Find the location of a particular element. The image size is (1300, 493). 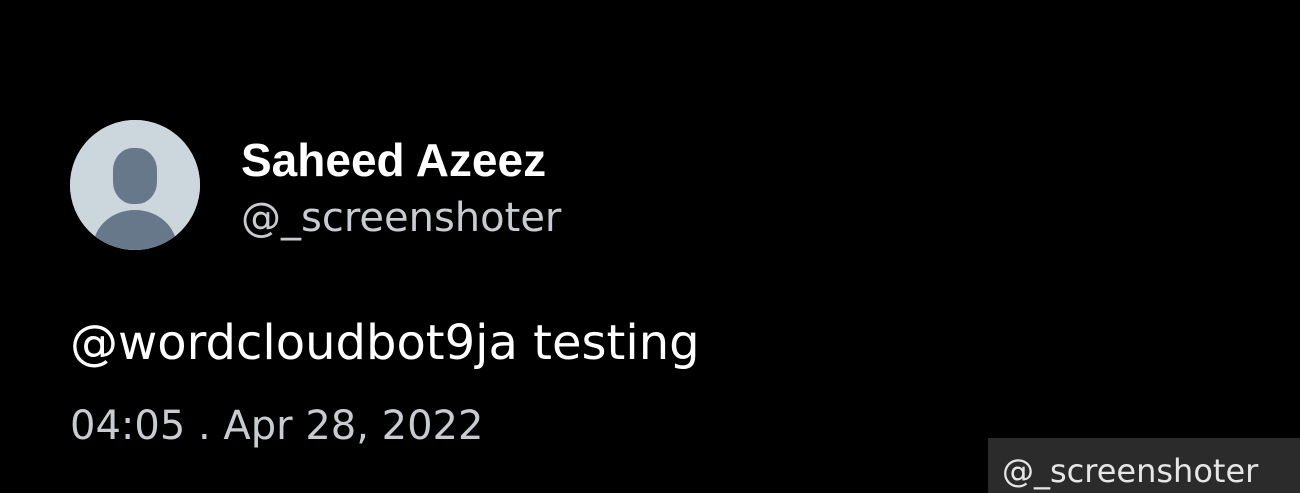

watermark-text: @_screenshoter is located at coordinates (1130, 471).